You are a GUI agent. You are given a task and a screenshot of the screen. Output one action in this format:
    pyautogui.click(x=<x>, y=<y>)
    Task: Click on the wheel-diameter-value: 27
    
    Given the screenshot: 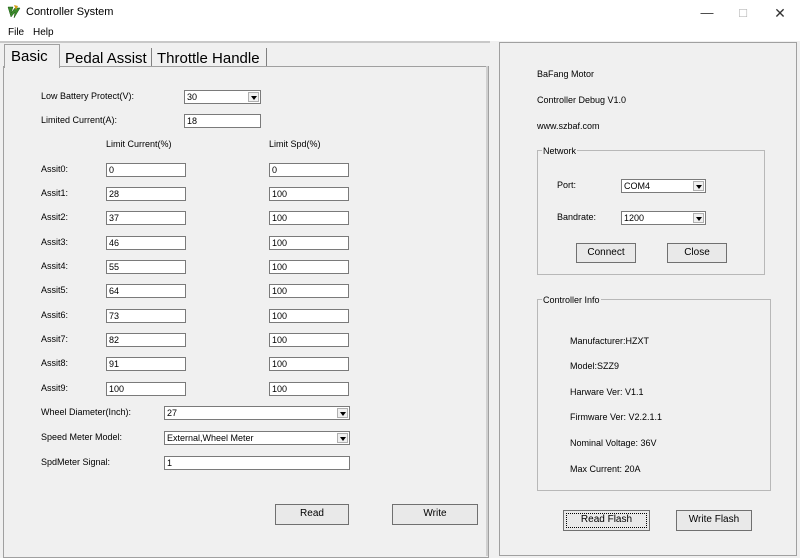 What is the action you would take?
    pyautogui.click(x=172, y=413)
    